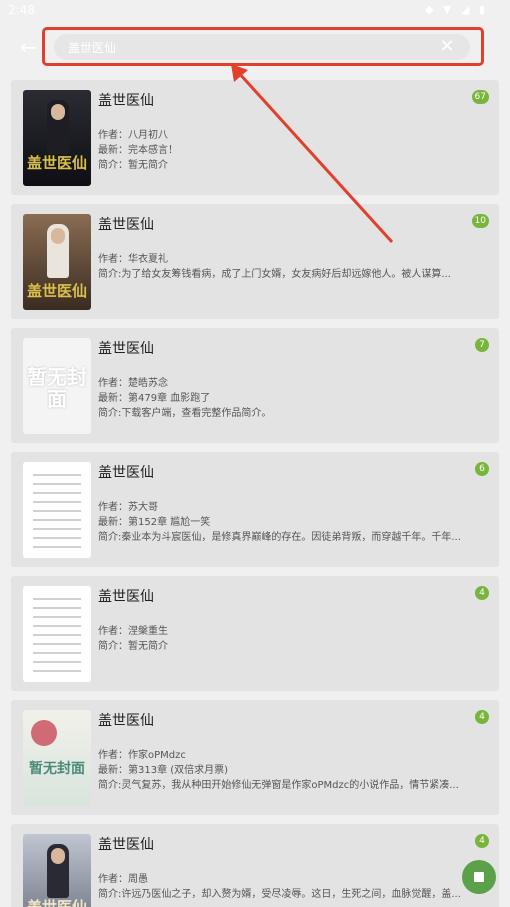 The image size is (510, 907). Describe the element at coordinates (30, 47) in the screenshot. I see `back-arrow-icon: ←` at that location.